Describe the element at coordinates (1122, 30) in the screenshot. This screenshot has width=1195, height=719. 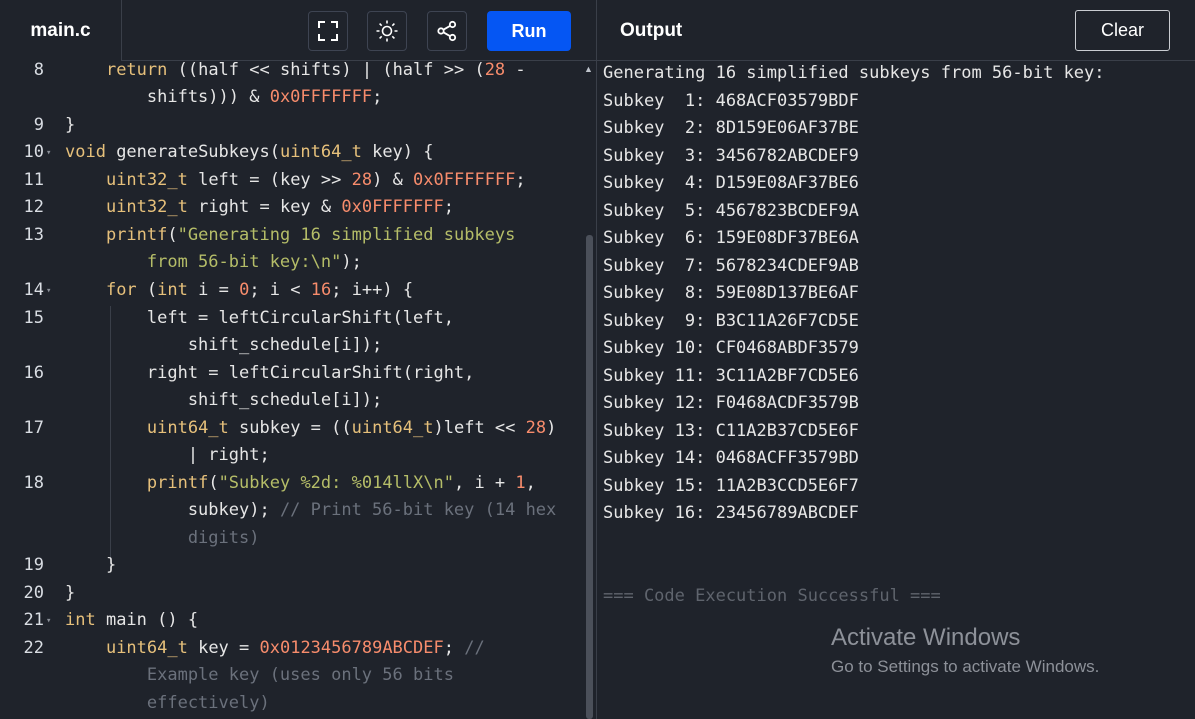
I see `clear-button: Clear` at that location.